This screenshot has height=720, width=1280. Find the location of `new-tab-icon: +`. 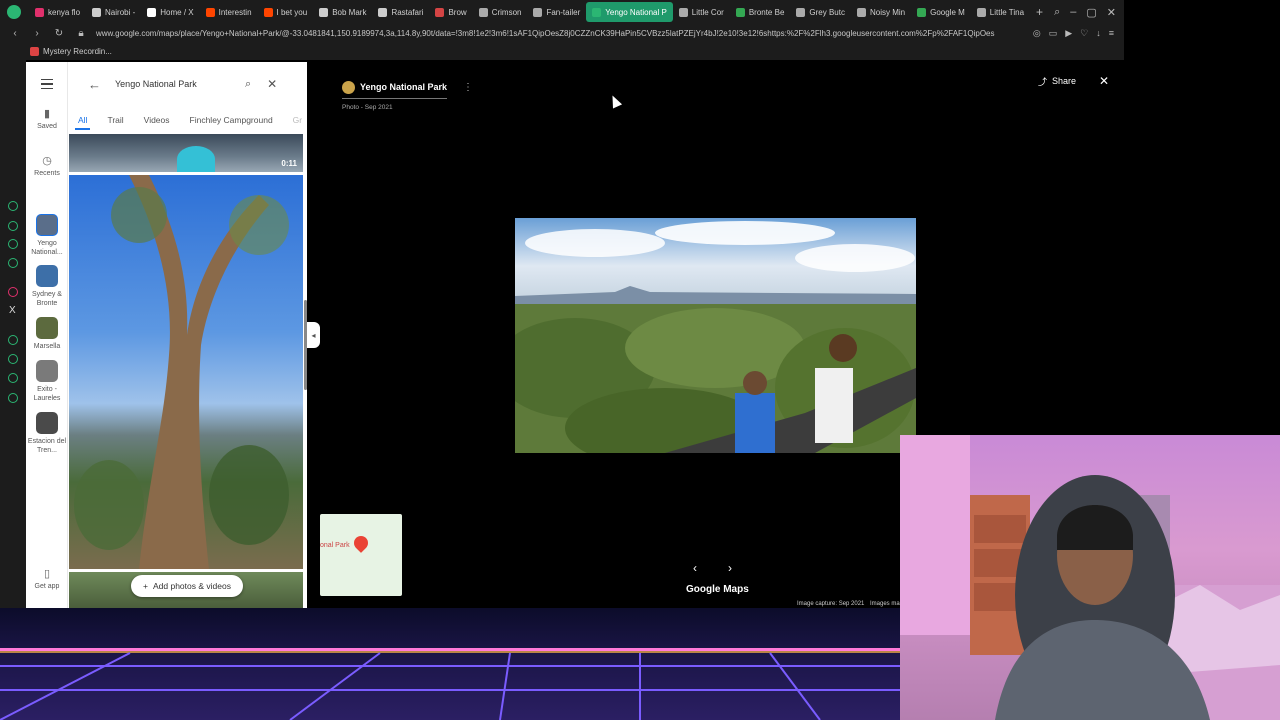

new-tab-icon: + is located at coordinates (1039, 12).